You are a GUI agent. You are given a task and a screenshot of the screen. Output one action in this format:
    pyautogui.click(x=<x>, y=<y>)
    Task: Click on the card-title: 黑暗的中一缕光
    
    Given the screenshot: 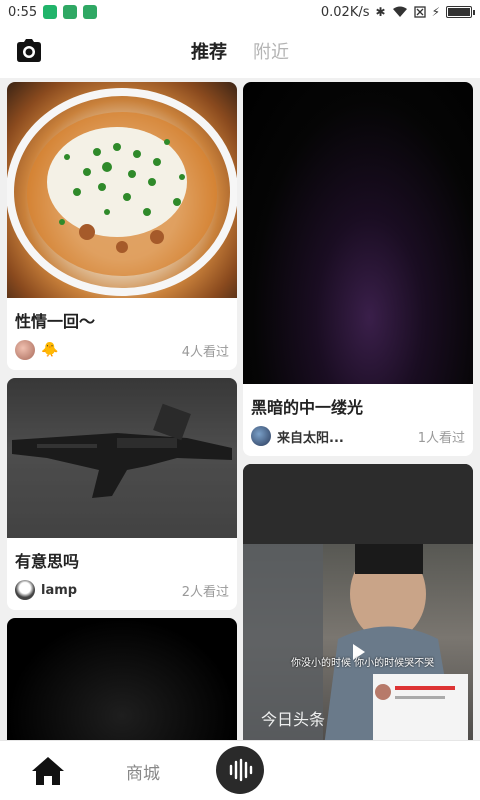 What is the action you would take?
    pyautogui.click(x=307, y=407)
    